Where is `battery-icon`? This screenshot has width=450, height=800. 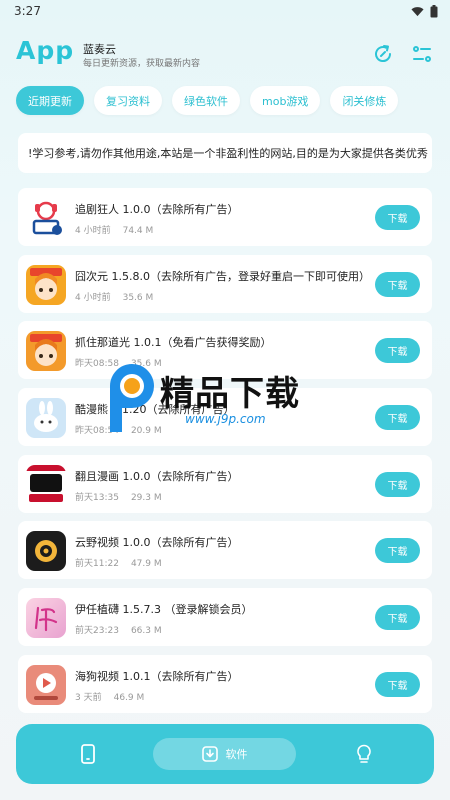 battery-icon is located at coordinates (434, 10).